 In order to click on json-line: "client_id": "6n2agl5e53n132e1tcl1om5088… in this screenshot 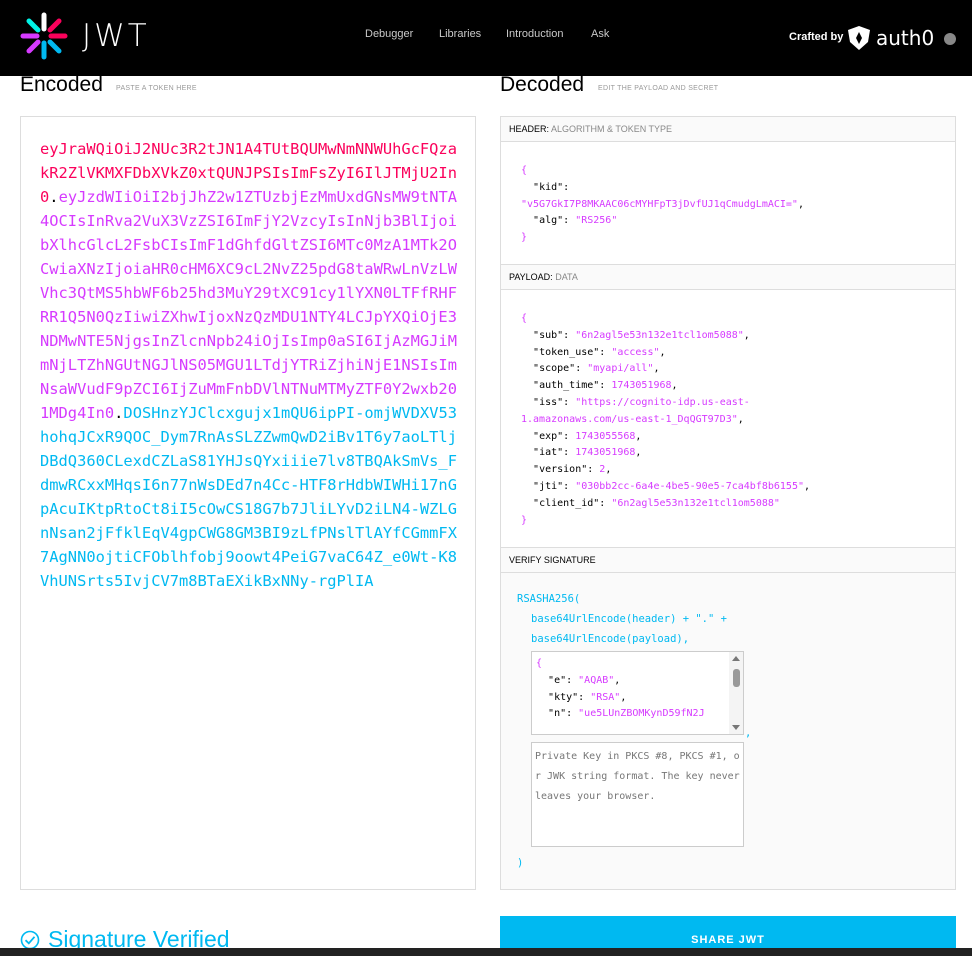, I will do `click(656, 503)`.